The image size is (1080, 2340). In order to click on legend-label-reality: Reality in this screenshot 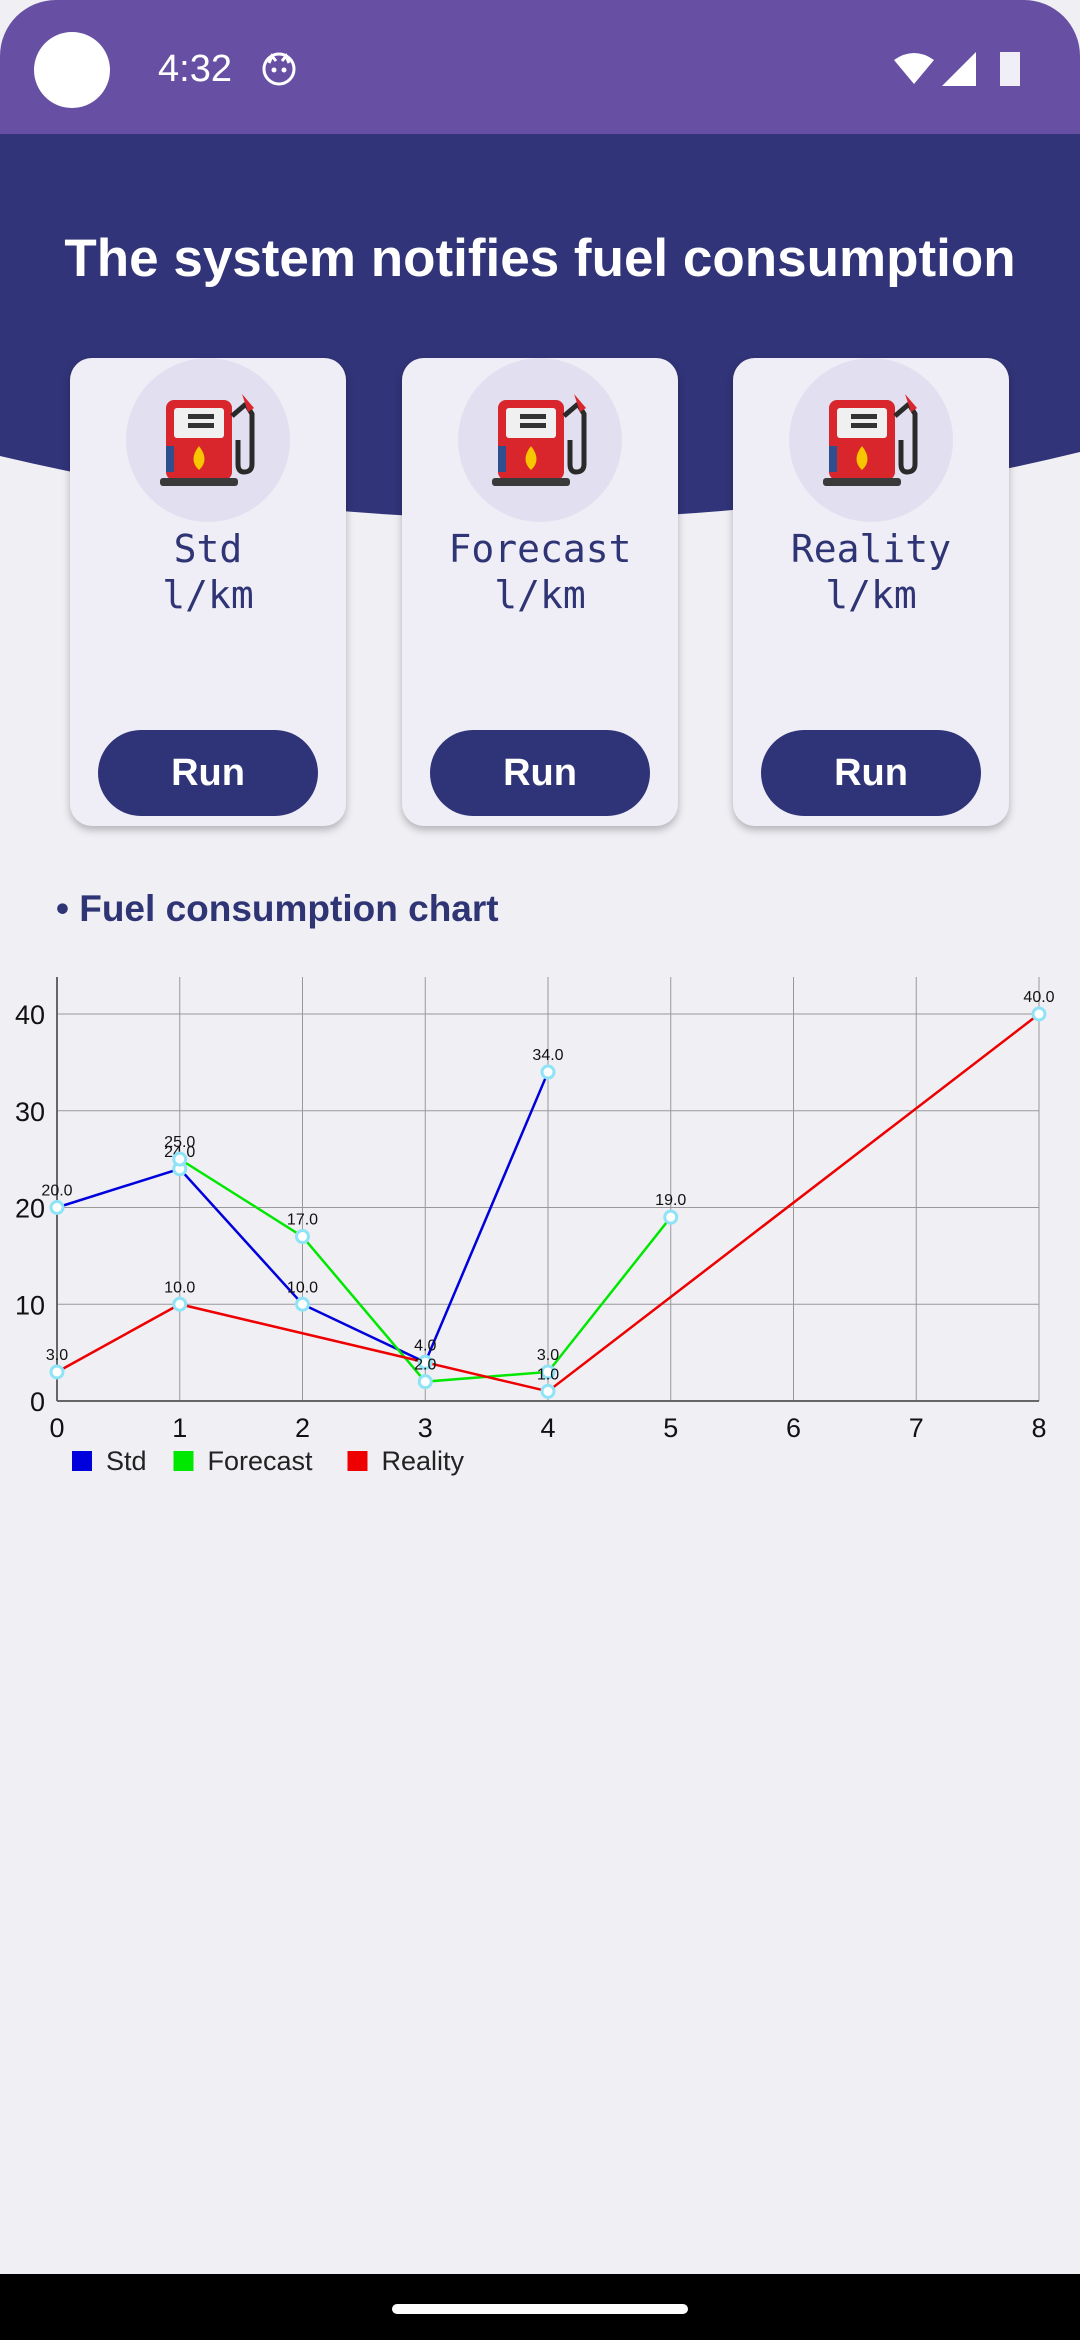, I will do `click(423, 1461)`.